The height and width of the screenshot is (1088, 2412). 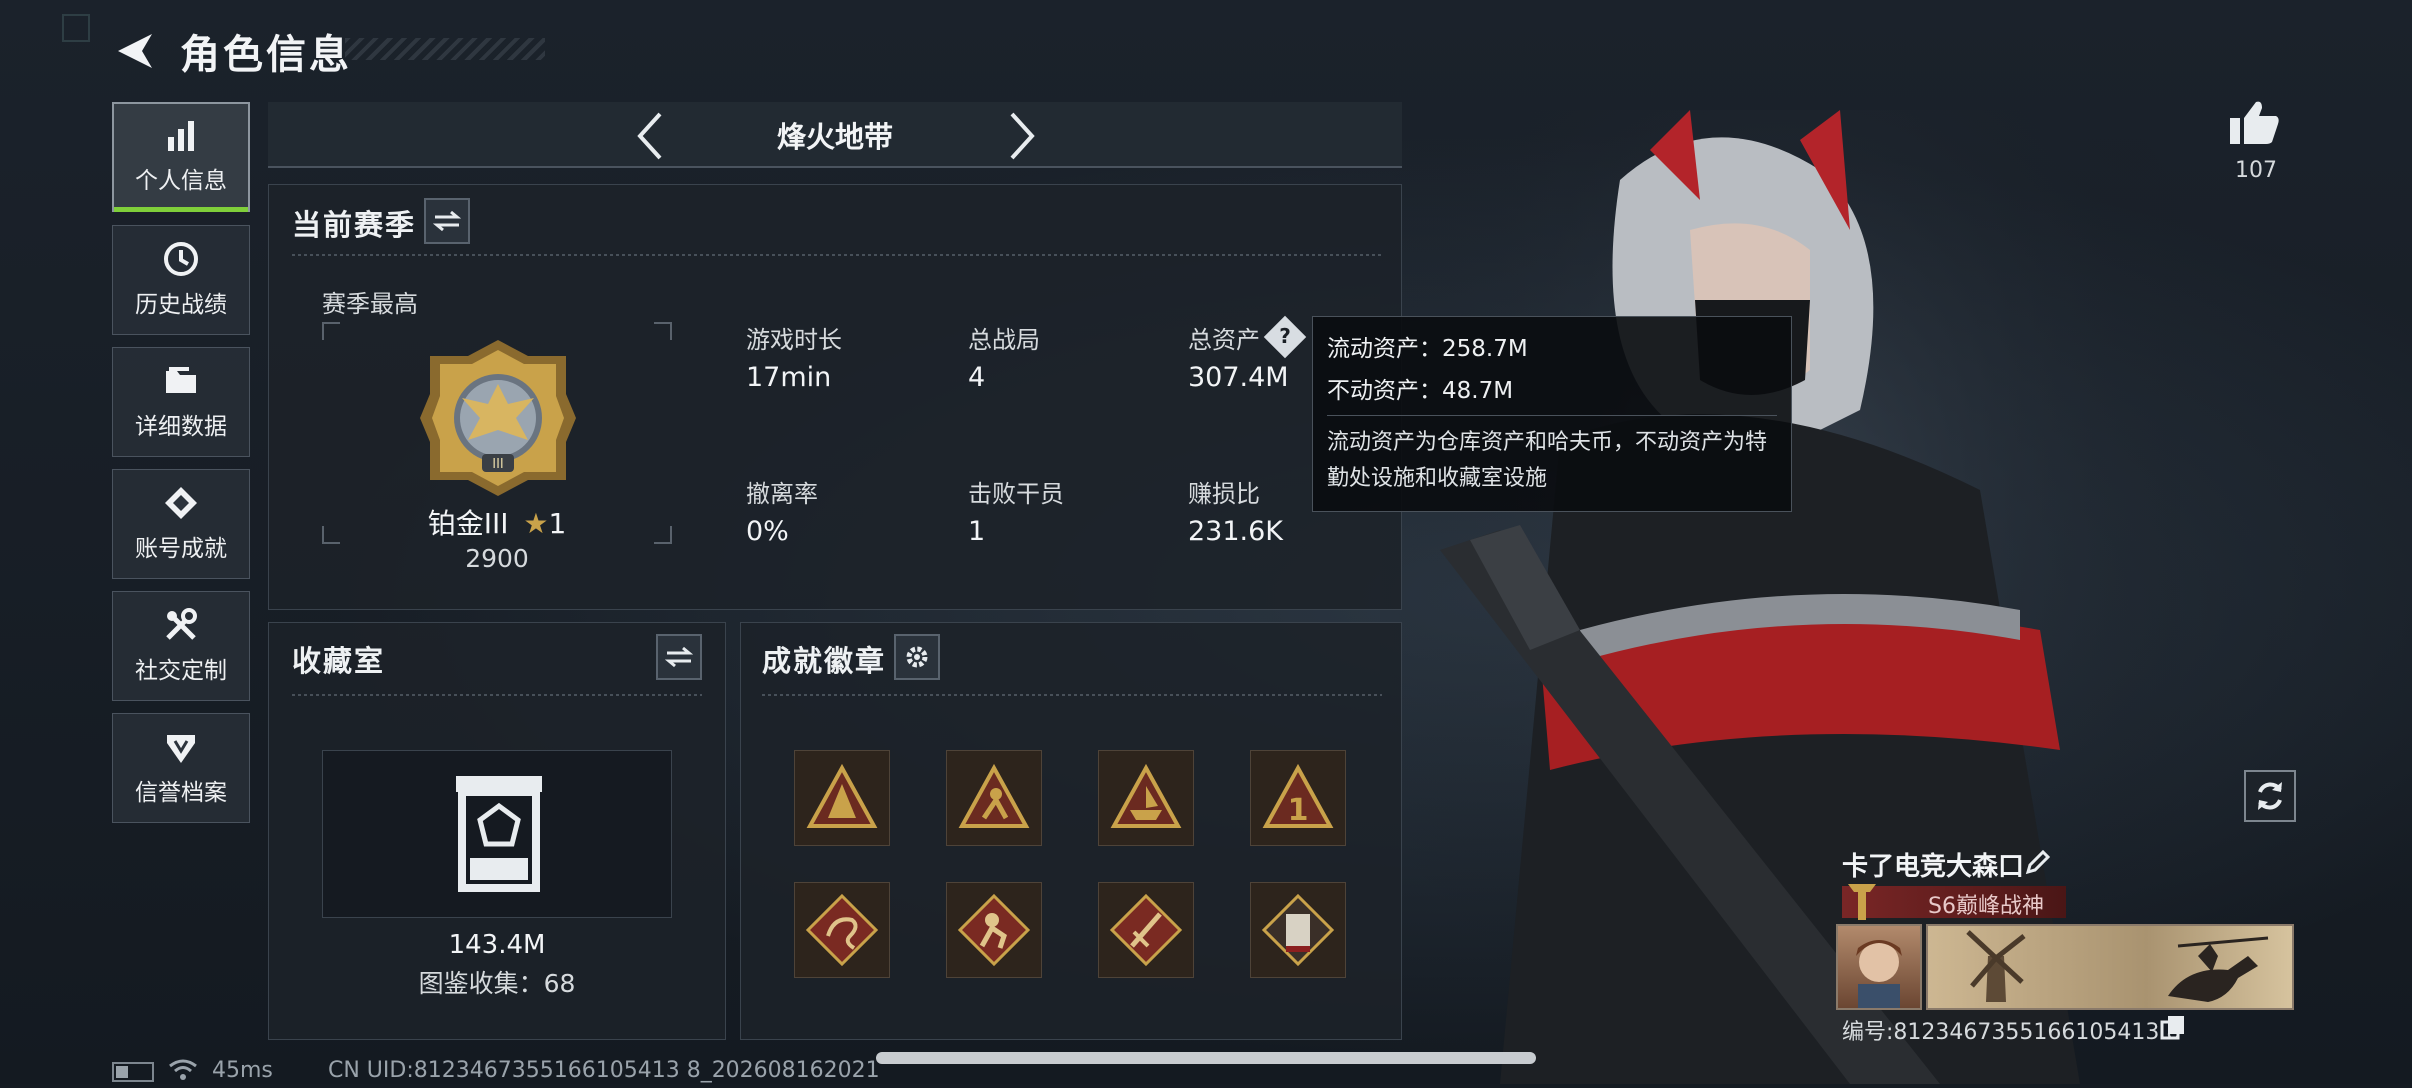 What do you see at coordinates (1206, 1058) in the screenshot?
I see `home-indicator` at bounding box center [1206, 1058].